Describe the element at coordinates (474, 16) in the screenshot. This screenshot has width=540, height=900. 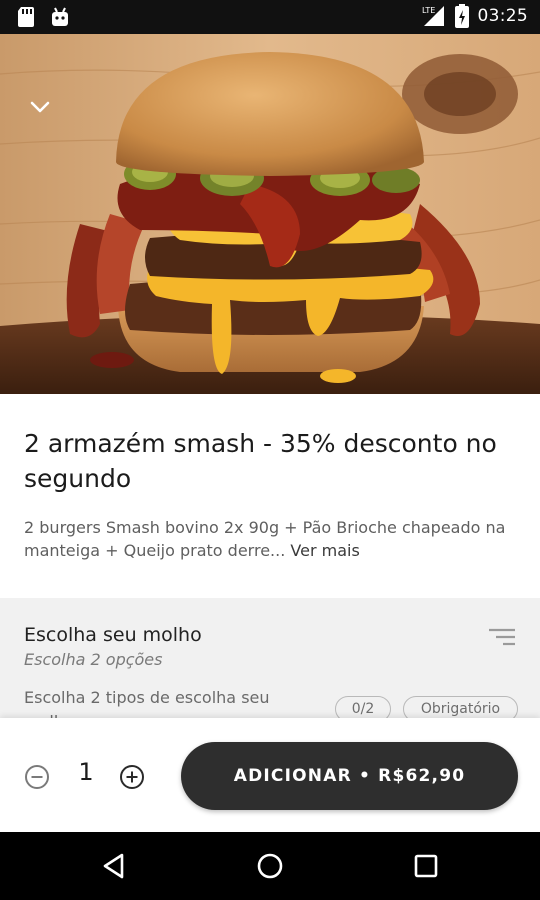
I see `status-right-icons: LTE 03:25` at that location.